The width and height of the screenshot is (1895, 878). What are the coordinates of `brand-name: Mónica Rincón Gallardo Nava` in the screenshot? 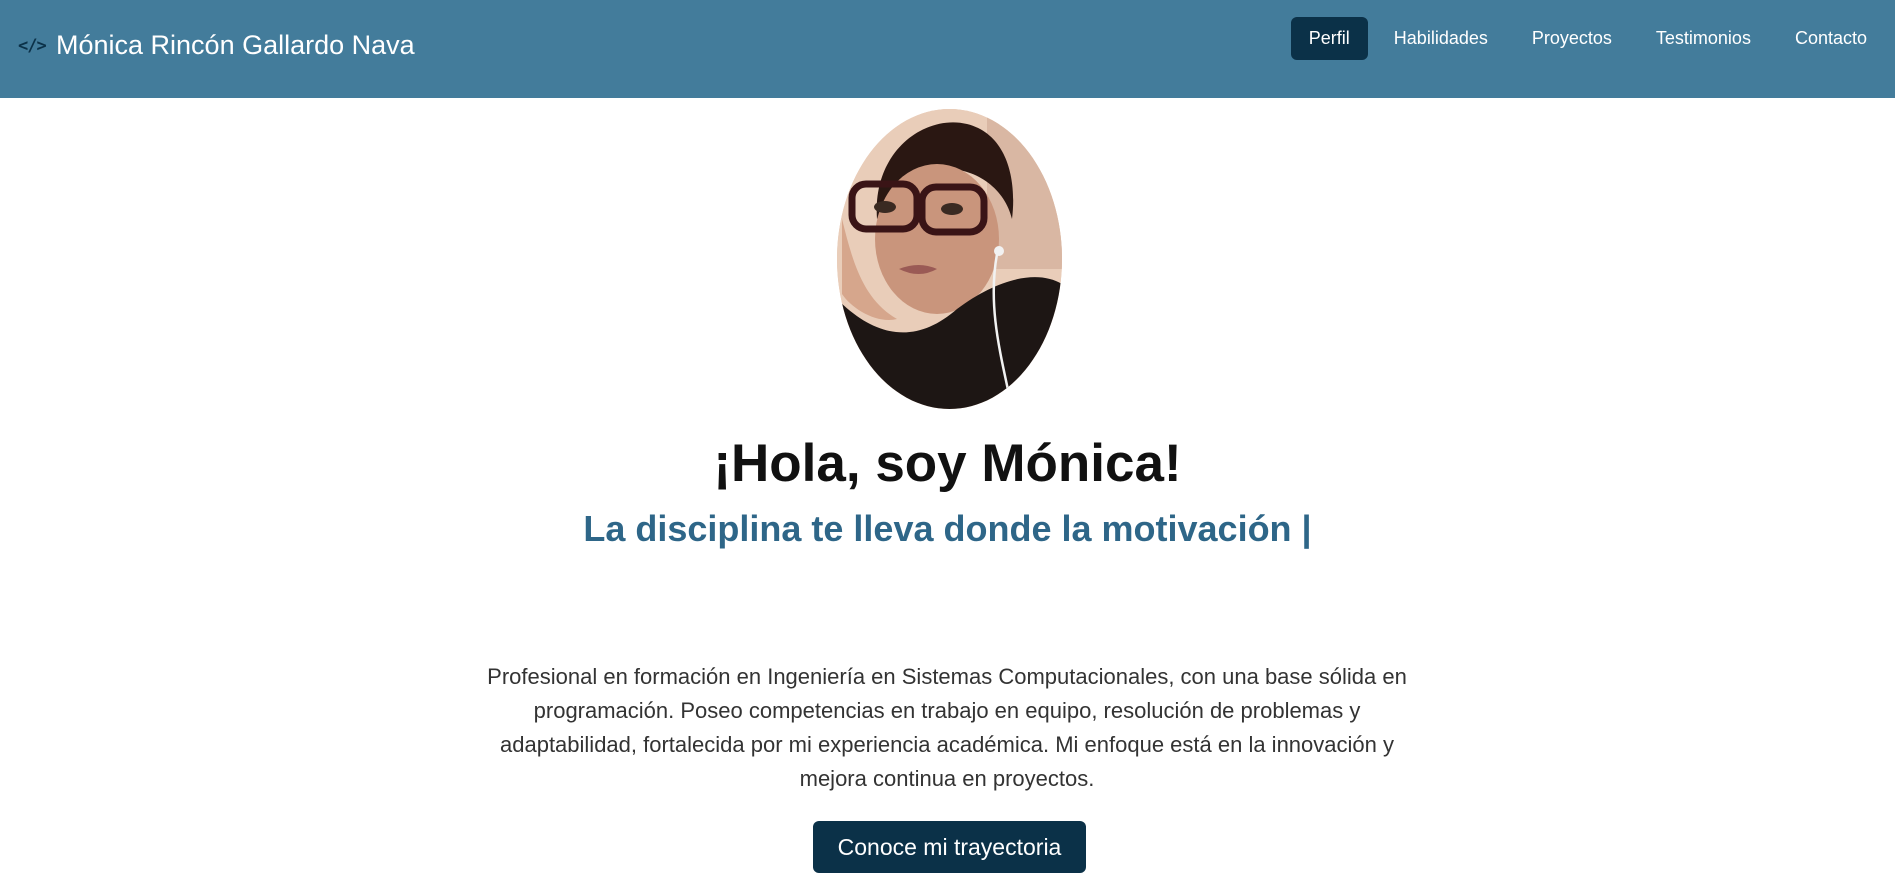 It's located at (235, 45).